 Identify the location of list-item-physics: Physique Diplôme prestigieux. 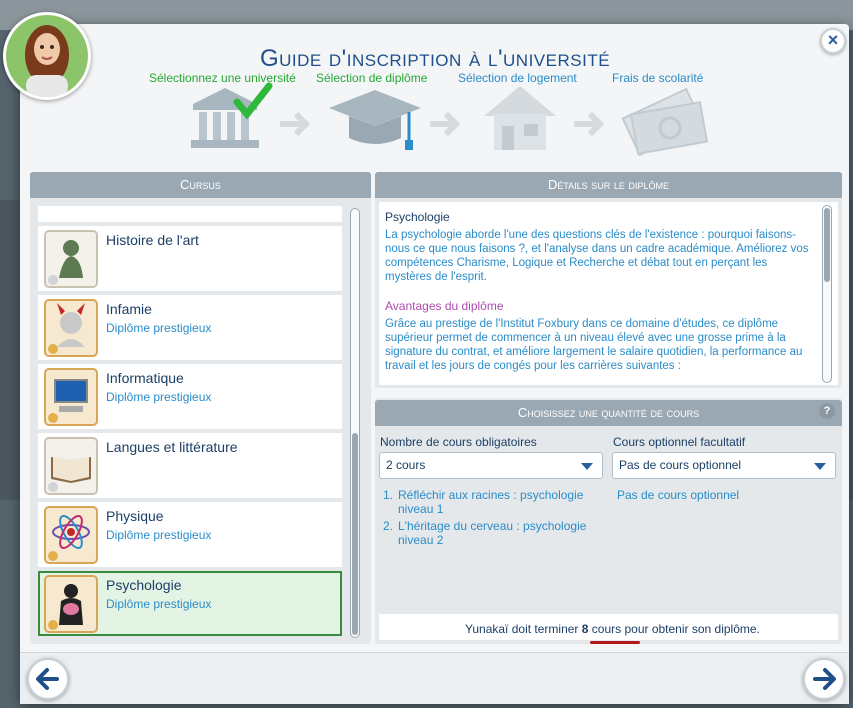
(190, 534).